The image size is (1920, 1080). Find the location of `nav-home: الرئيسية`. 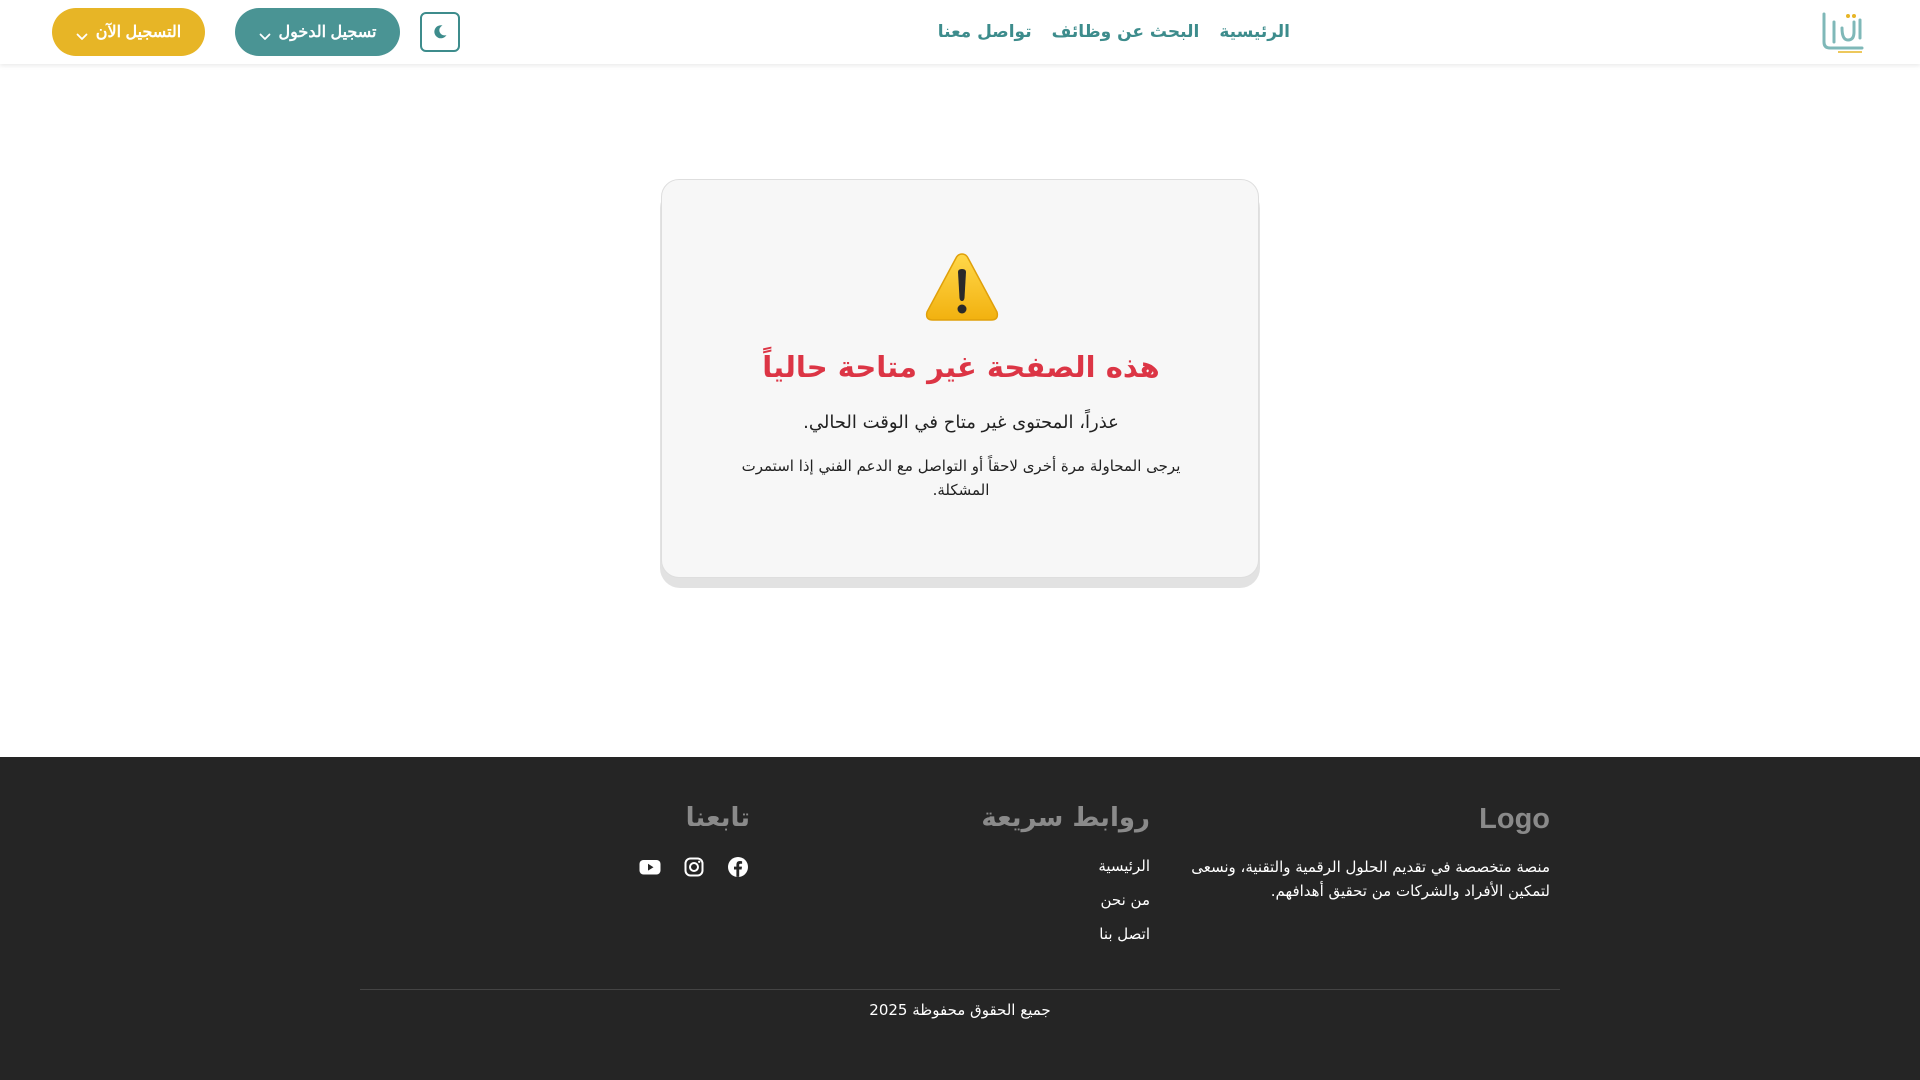

nav-home: الرئيسية is located at coordinates (1254, 32).